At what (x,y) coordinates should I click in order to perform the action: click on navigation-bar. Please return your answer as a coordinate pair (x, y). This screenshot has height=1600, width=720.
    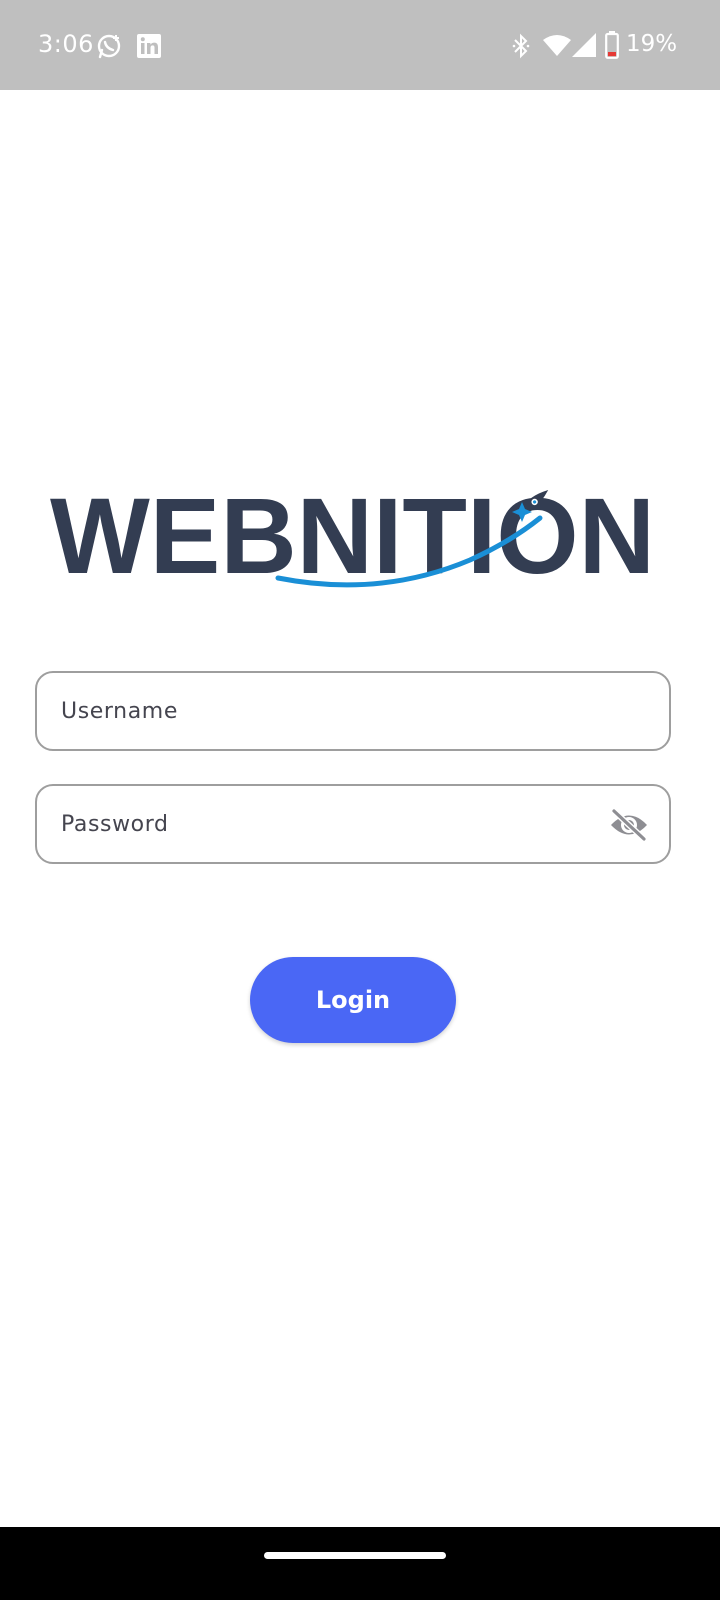
    Looking at the image, I should click on (360, 1563).